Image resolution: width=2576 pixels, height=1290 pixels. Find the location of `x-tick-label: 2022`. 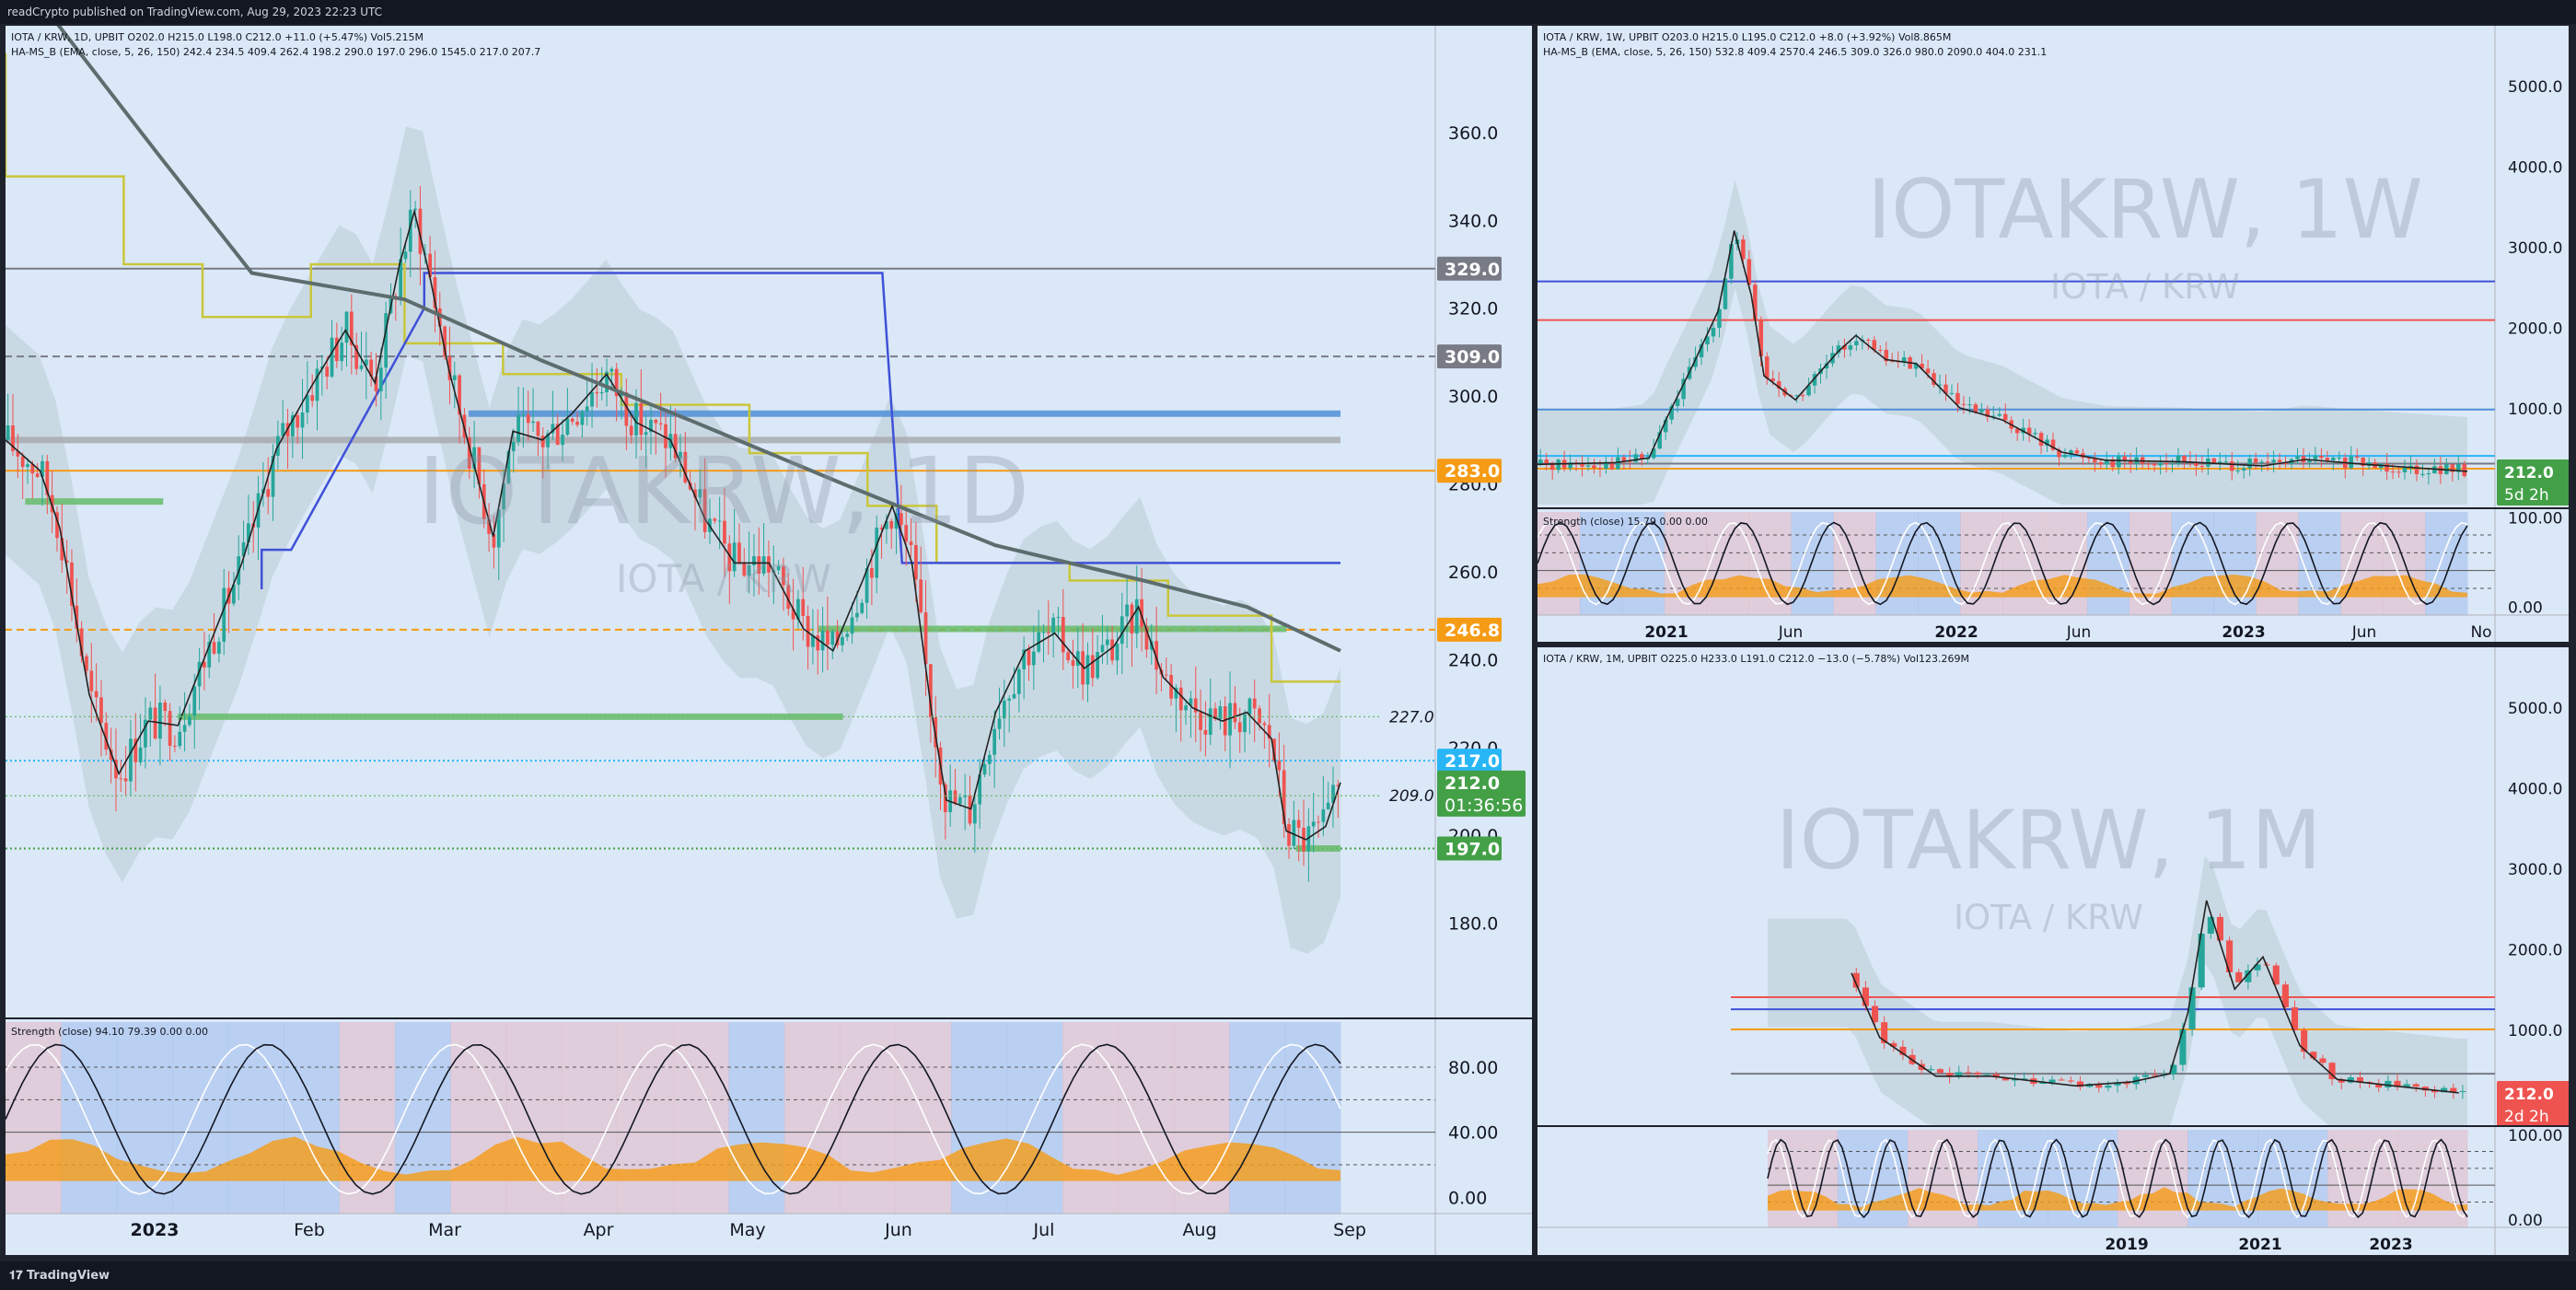

x-tick-label: 2022 is located at coordinates (1956, 632).